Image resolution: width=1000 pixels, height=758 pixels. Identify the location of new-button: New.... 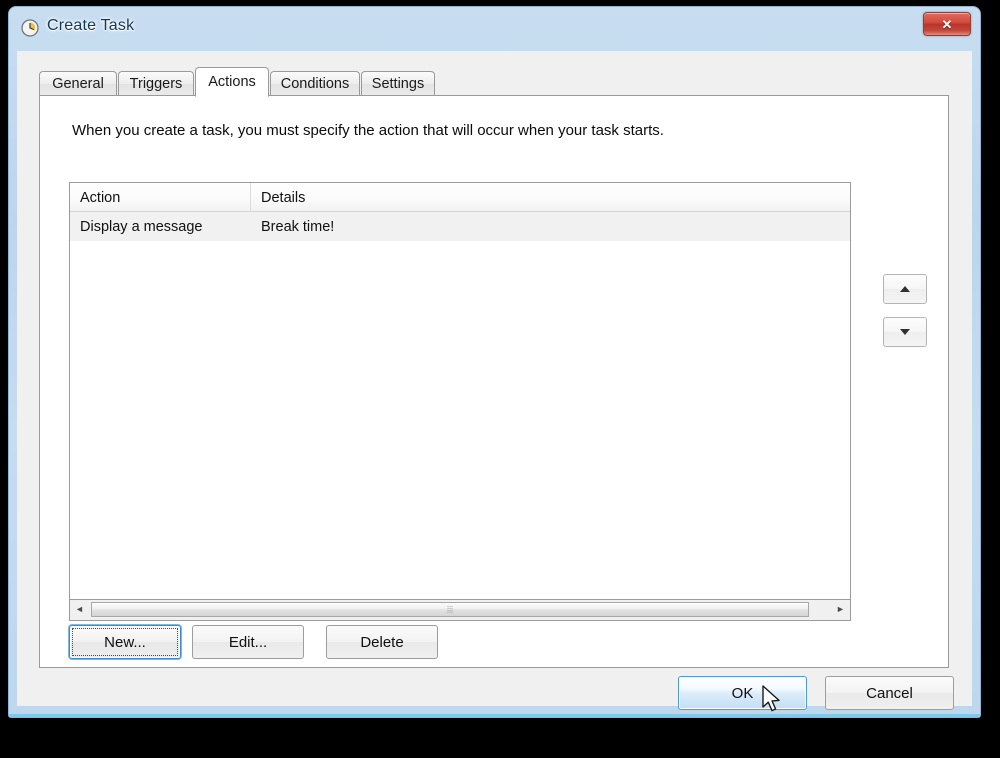
(125, 642).